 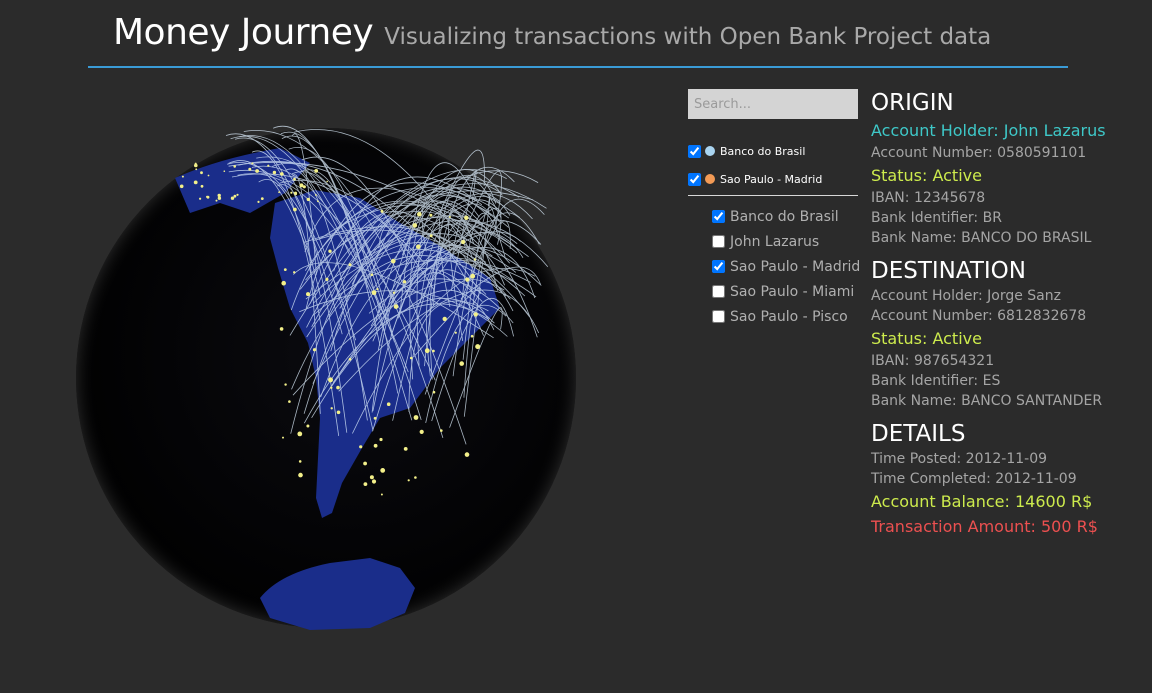 What do you see at coordinates (987, 401) in the screenshot?
I see `destination-bank-name: Bank Name: BANCO SANTANDER` at bounding box center [987, 401].